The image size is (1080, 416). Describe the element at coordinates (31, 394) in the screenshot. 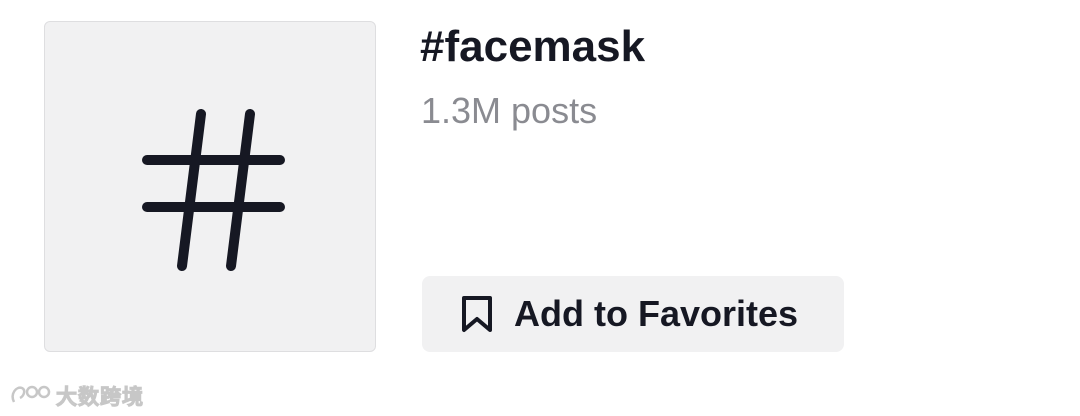

I see `watermark-logo-icon` at that location.